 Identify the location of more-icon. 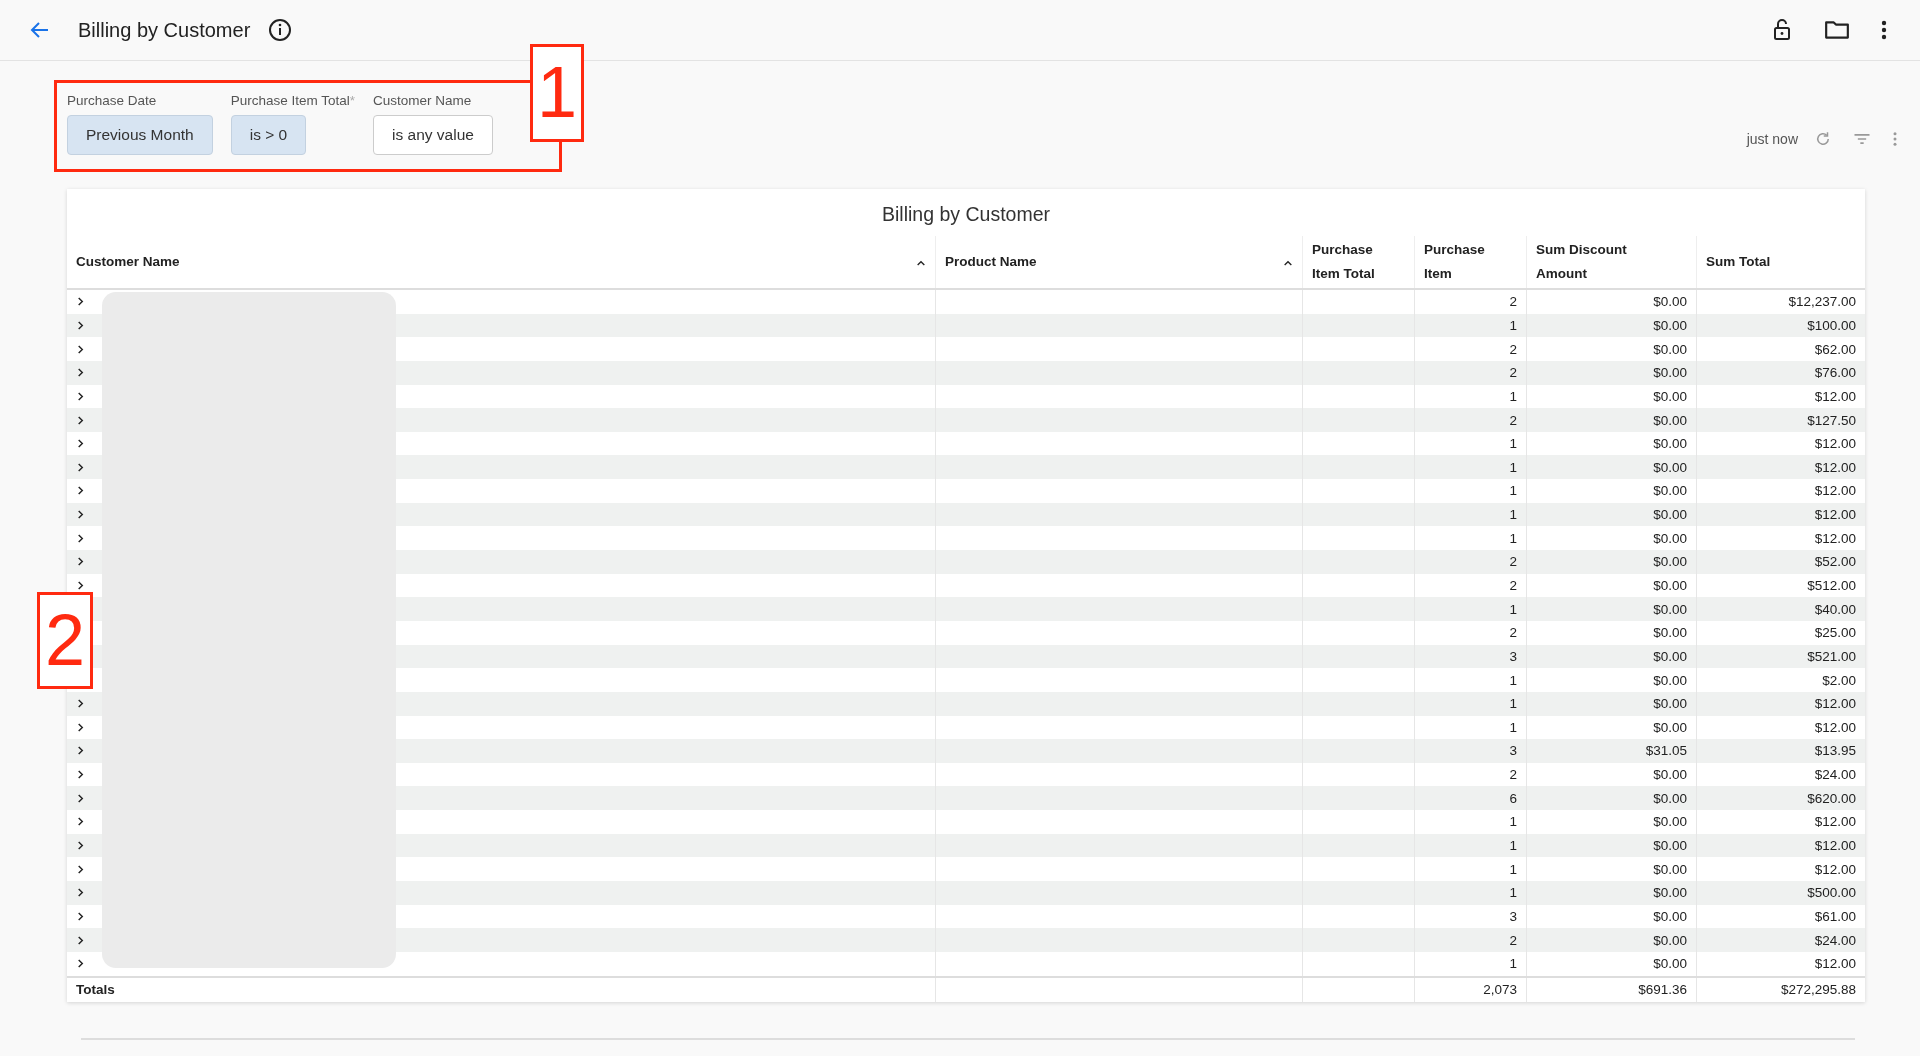
(1884, 30).